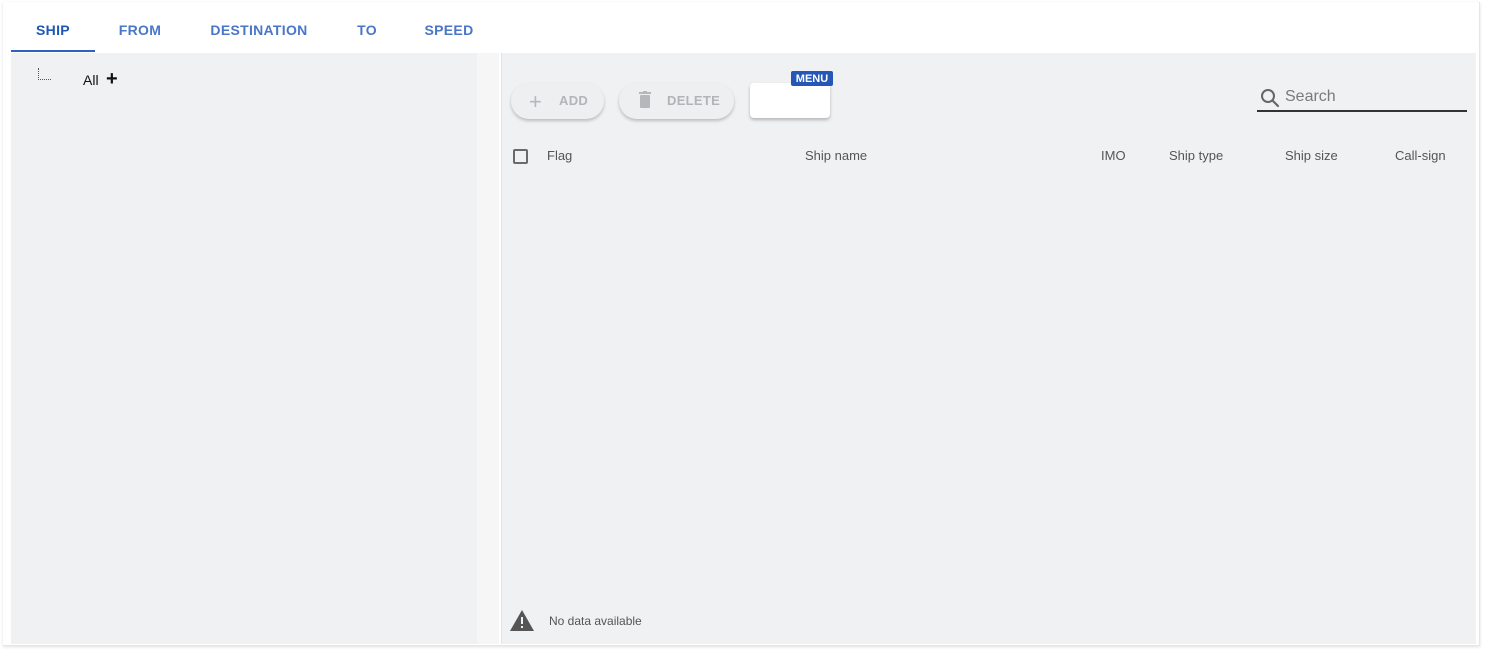 This screenshot has height=649, width=1491. What do you see at coordinates (140, 30) in the screenshot?
I see `tab-from: FROM` at bounding box center [140, 30].